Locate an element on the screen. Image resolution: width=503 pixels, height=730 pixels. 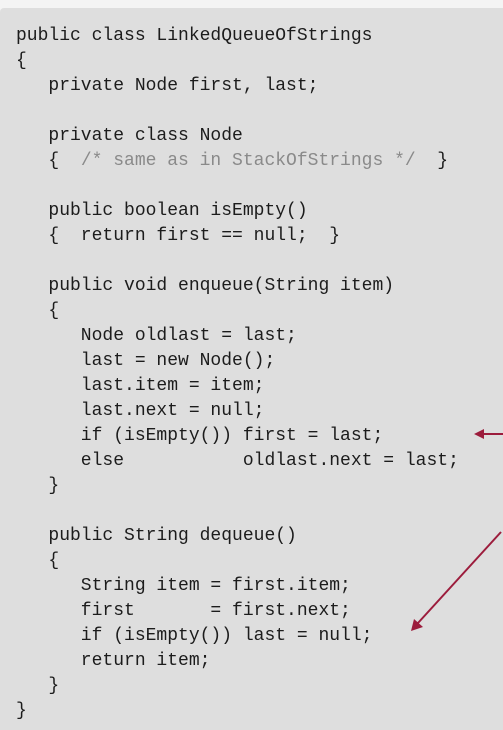
arrow-to-first-equals-last is located at coordinates (488, 434).